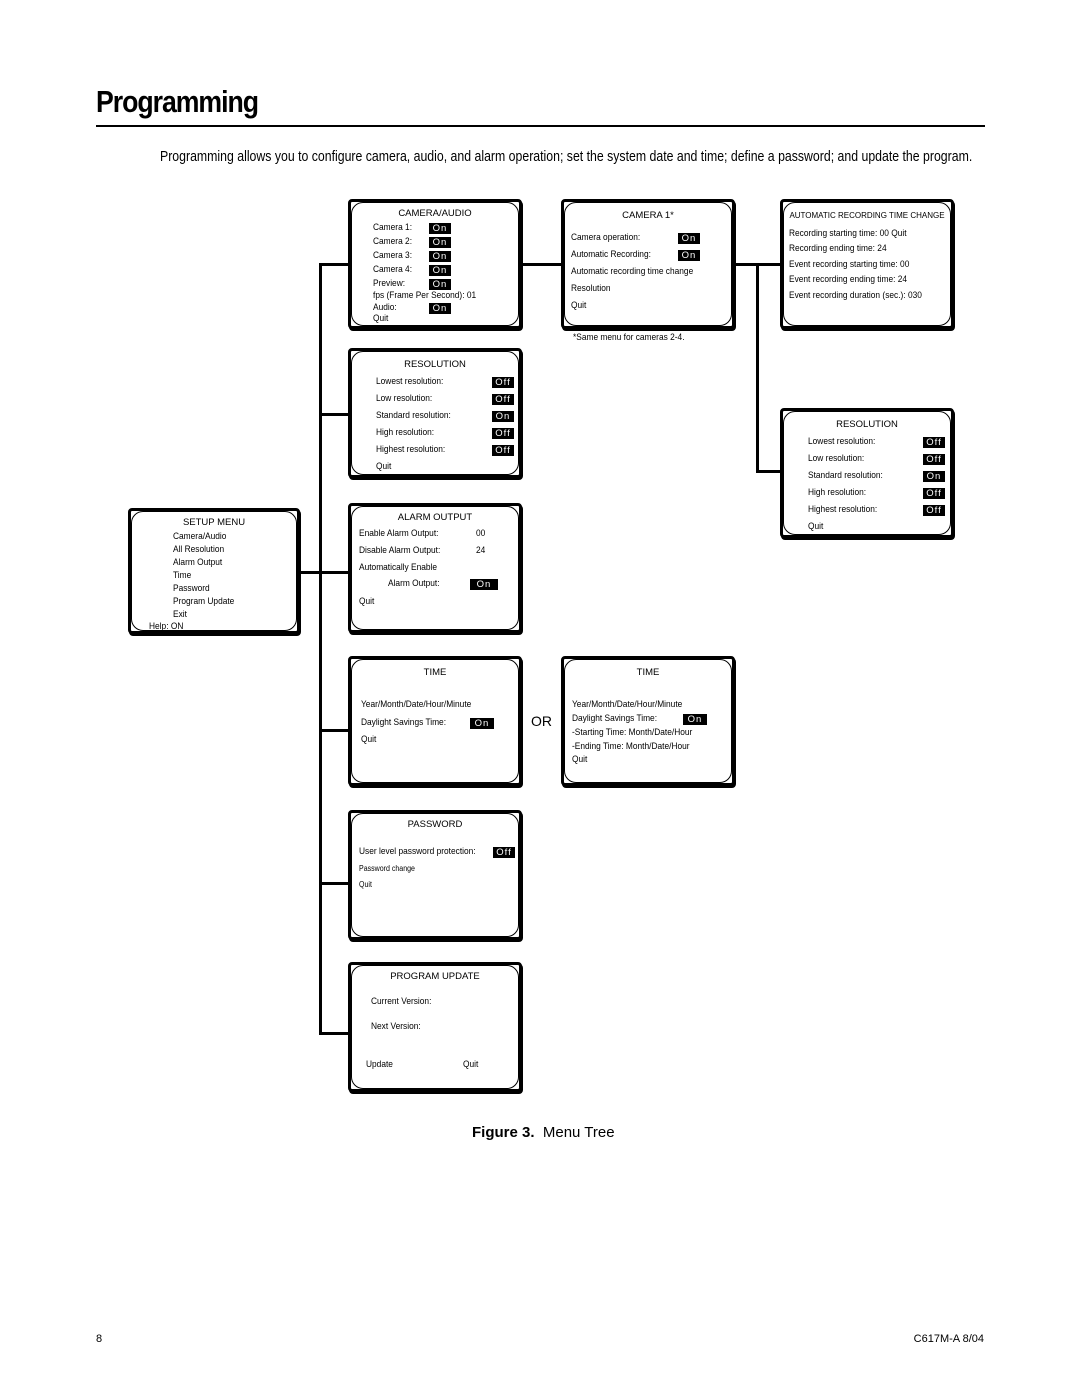  I want to click on menu-item-alarm-output: Alarm Output, so click(197, 563).